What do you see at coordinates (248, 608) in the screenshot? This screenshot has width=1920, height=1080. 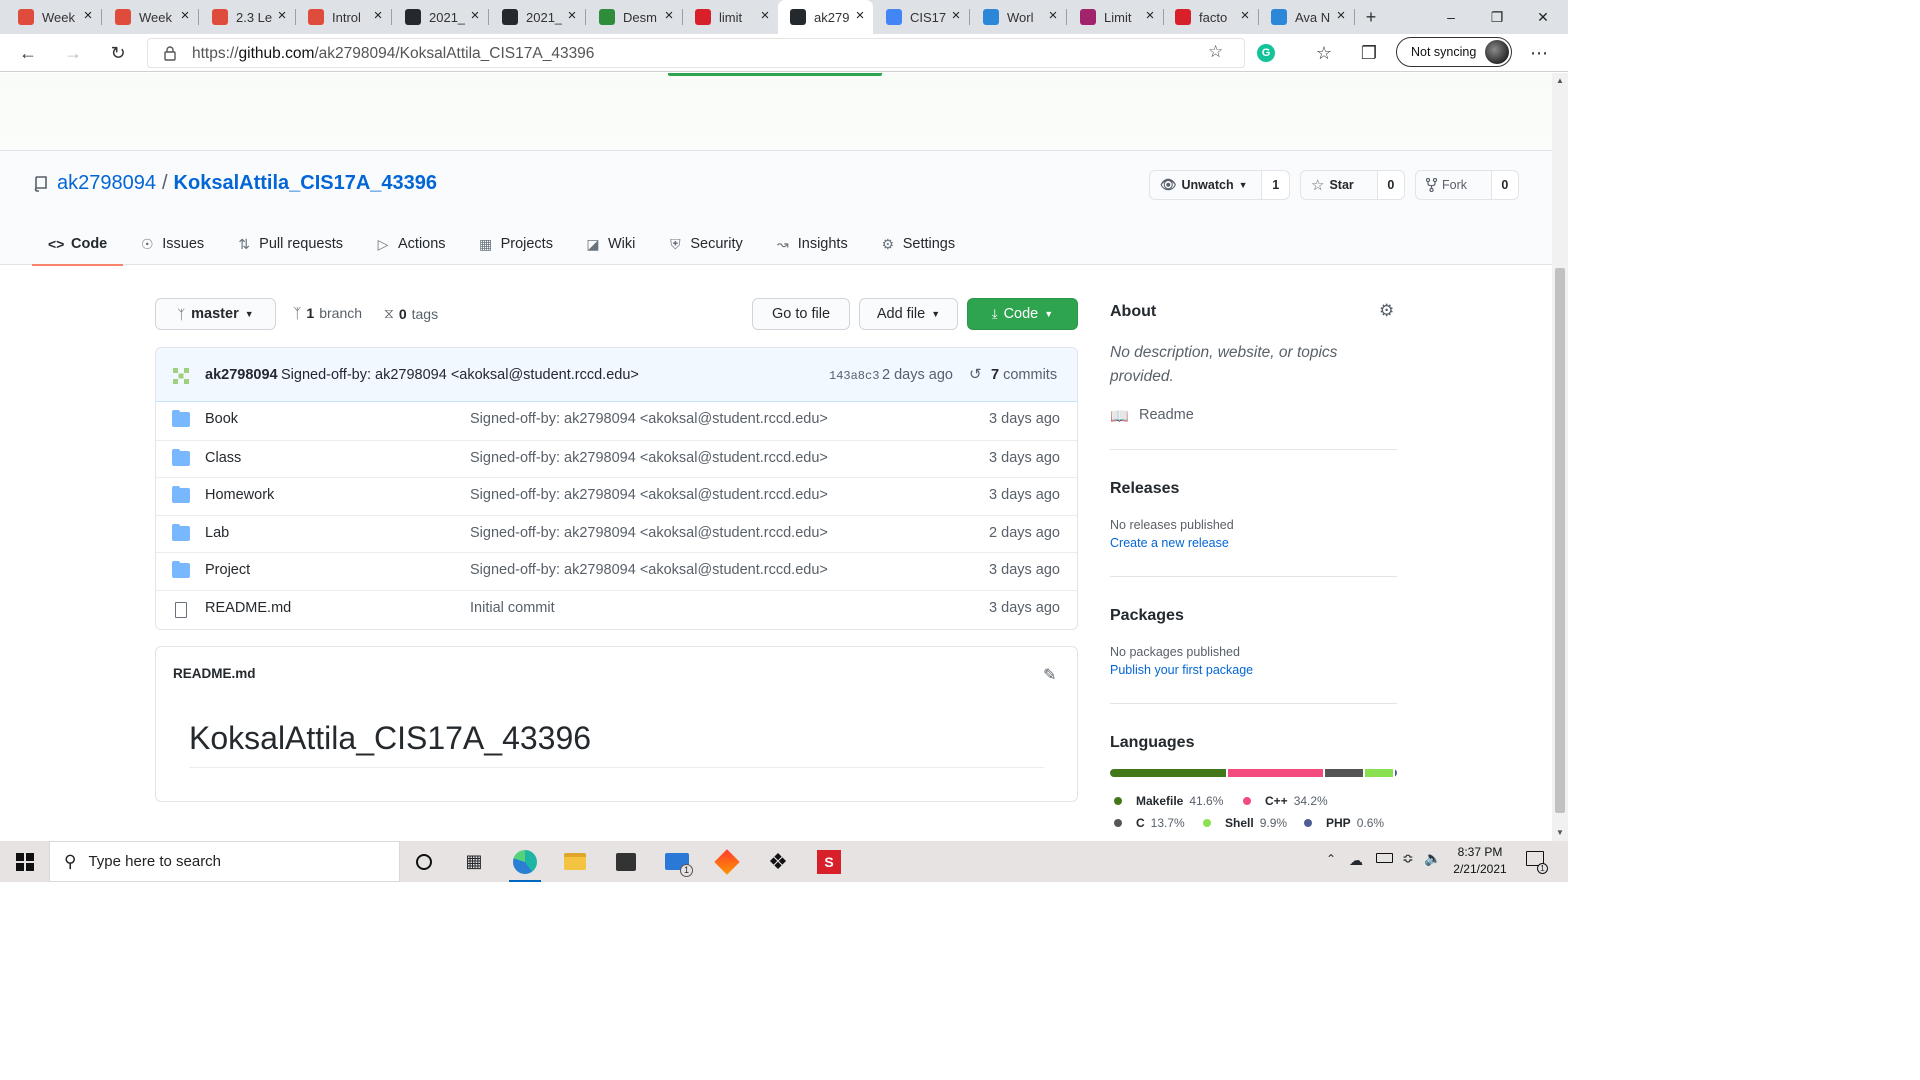 I see `file-name-link: README.md` at bounding box center [248, 608].